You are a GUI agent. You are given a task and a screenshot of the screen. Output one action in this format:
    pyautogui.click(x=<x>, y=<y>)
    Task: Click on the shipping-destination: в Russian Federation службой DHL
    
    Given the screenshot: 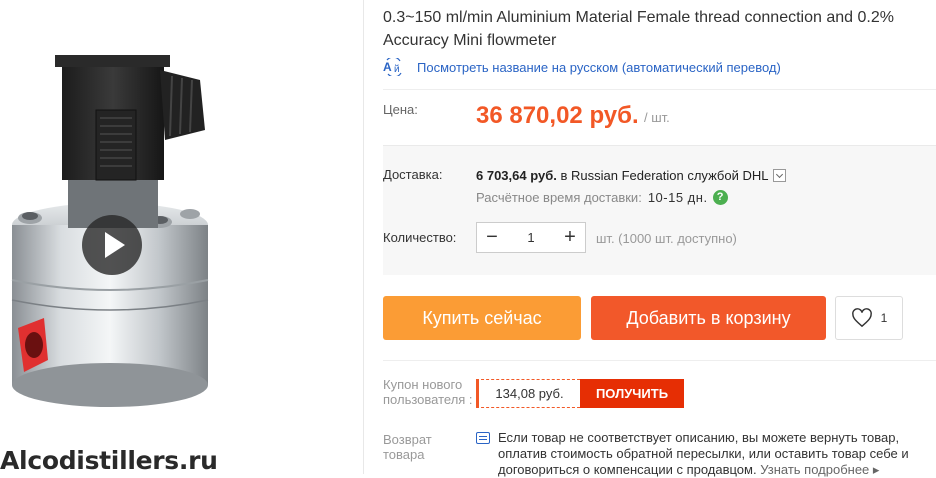 What is the action you would take?
    pyautogui.click(x=664, y=175)
    